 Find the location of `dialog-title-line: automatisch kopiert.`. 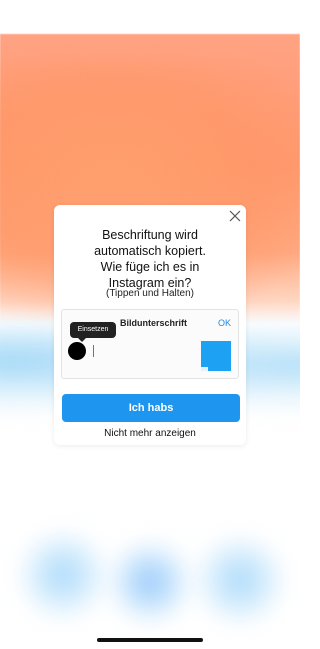

dialog-title-line: automatisch kopiert. is located at coordinates (150, 251).